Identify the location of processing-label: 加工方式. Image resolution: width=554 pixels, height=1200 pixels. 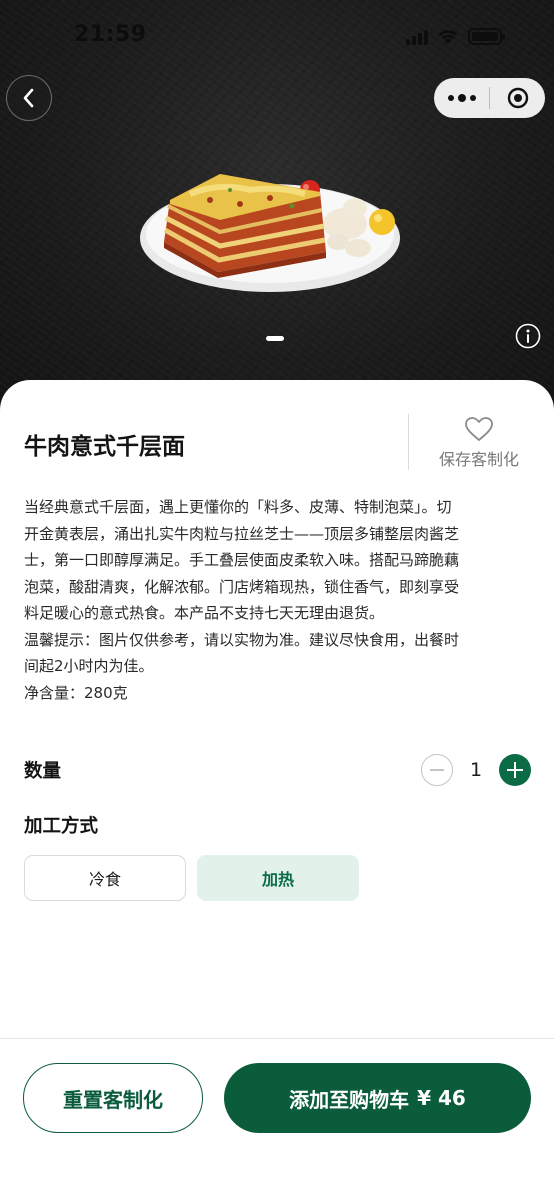
(61, 826).